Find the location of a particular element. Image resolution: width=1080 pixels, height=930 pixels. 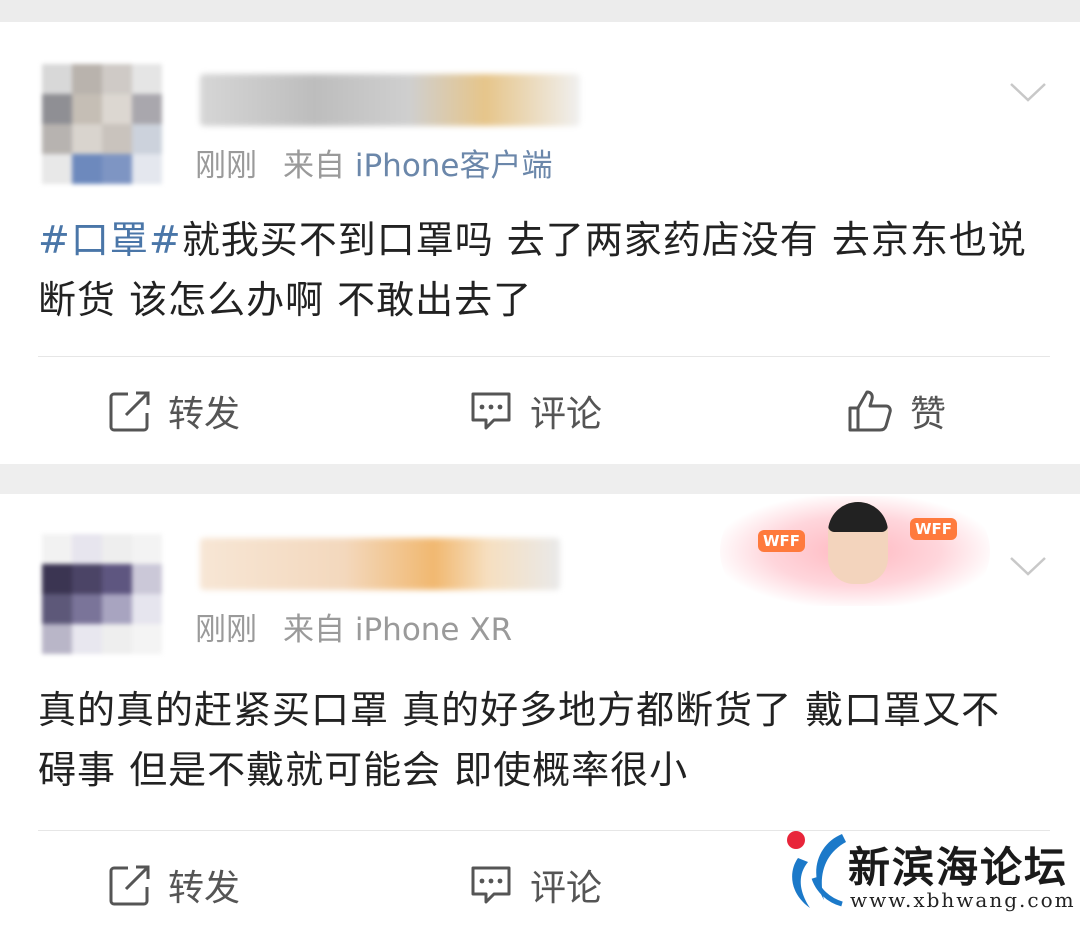

site-watermark: 新滨海论坛 www.xbhwang.com is located at coordinates (929, 878).